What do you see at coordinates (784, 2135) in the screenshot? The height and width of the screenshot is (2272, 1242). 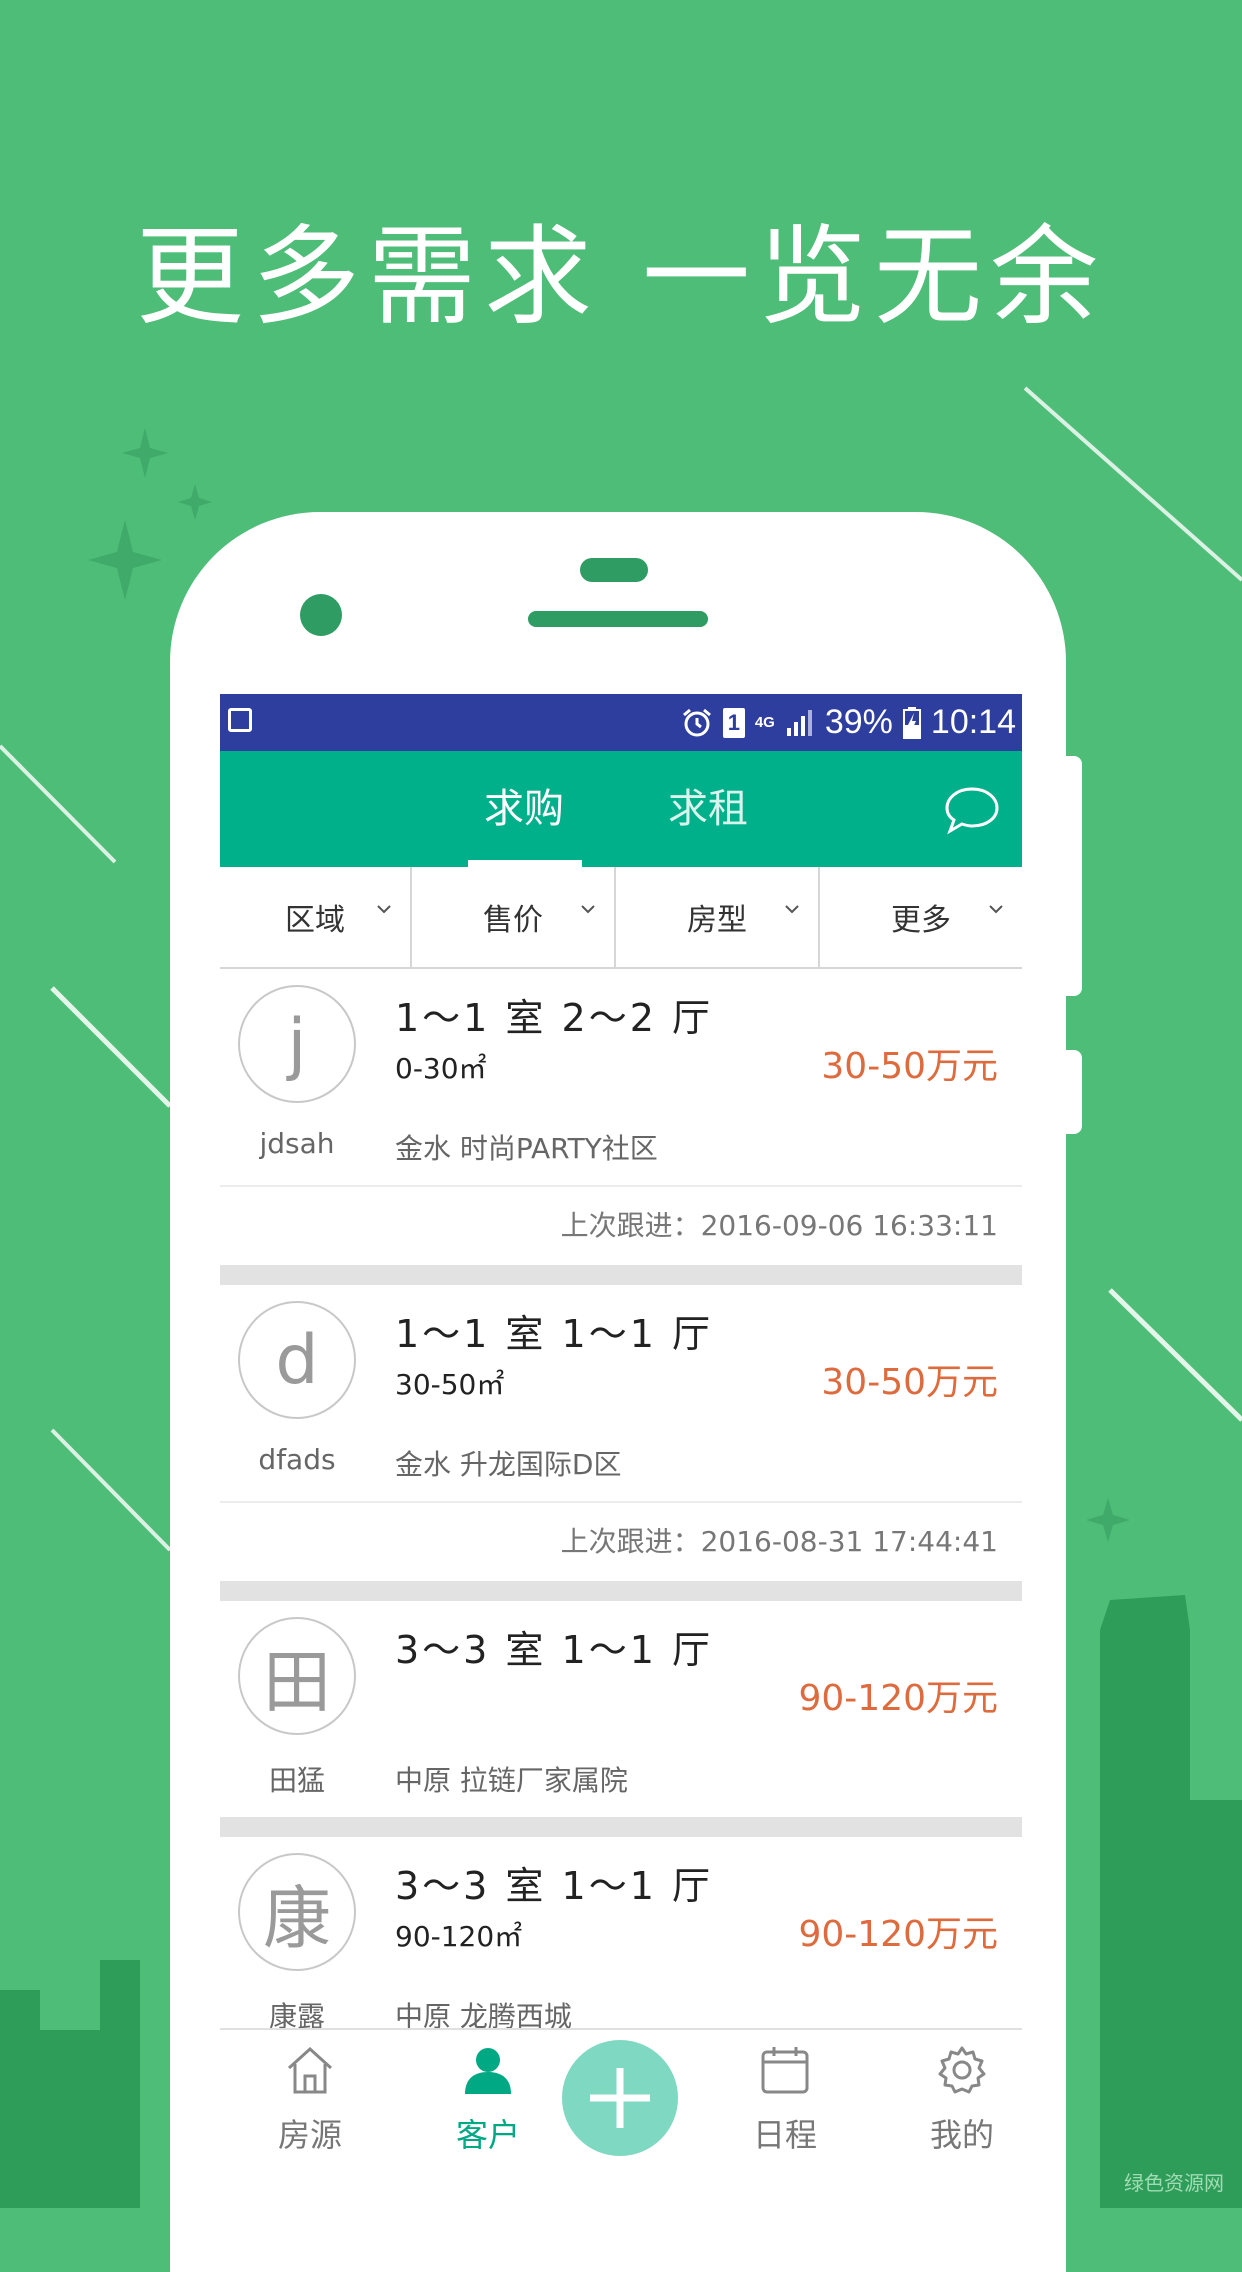 I see `nav-label: 日程` at bounding box center [784, 2135].